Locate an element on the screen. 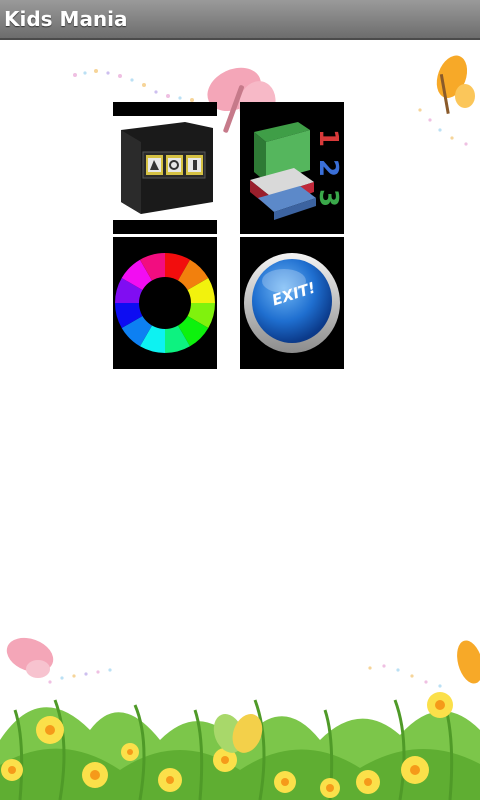  colors-button is located at coordinates (165, 303).